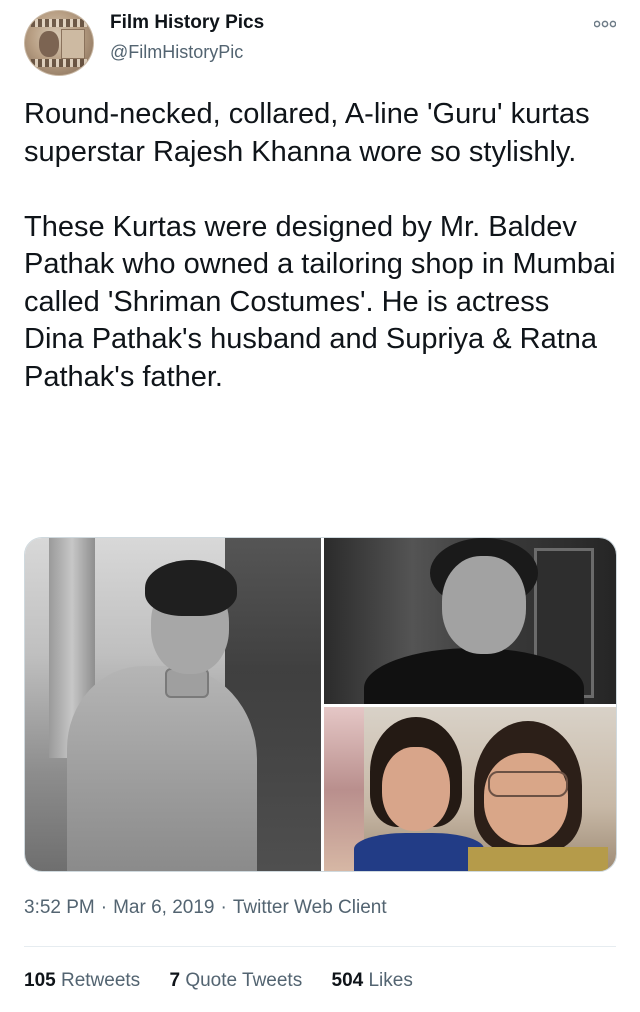 This screenshot has height=1012, width=640. What do you see at coordinates (347, 980) in the screenshot?
I see `likes-count: 504` at bounding box center [347, 980].